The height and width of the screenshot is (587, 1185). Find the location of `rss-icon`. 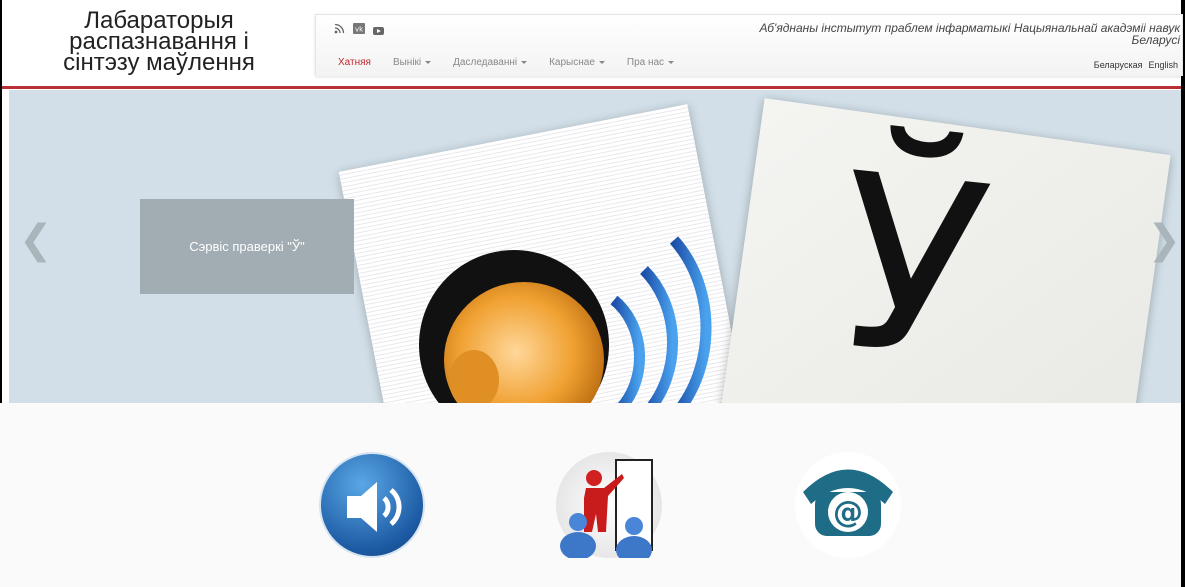

rss-icon is located at coordinates (339, 30).